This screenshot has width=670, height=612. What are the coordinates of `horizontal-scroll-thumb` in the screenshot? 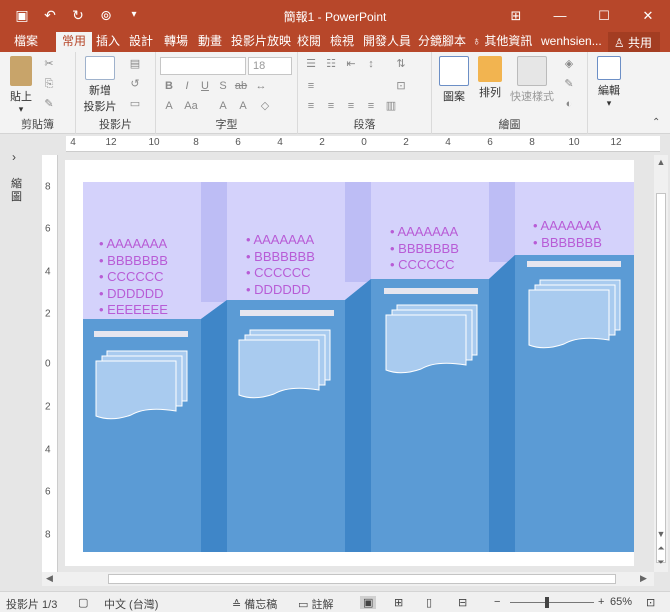 It's located at (362, 579).